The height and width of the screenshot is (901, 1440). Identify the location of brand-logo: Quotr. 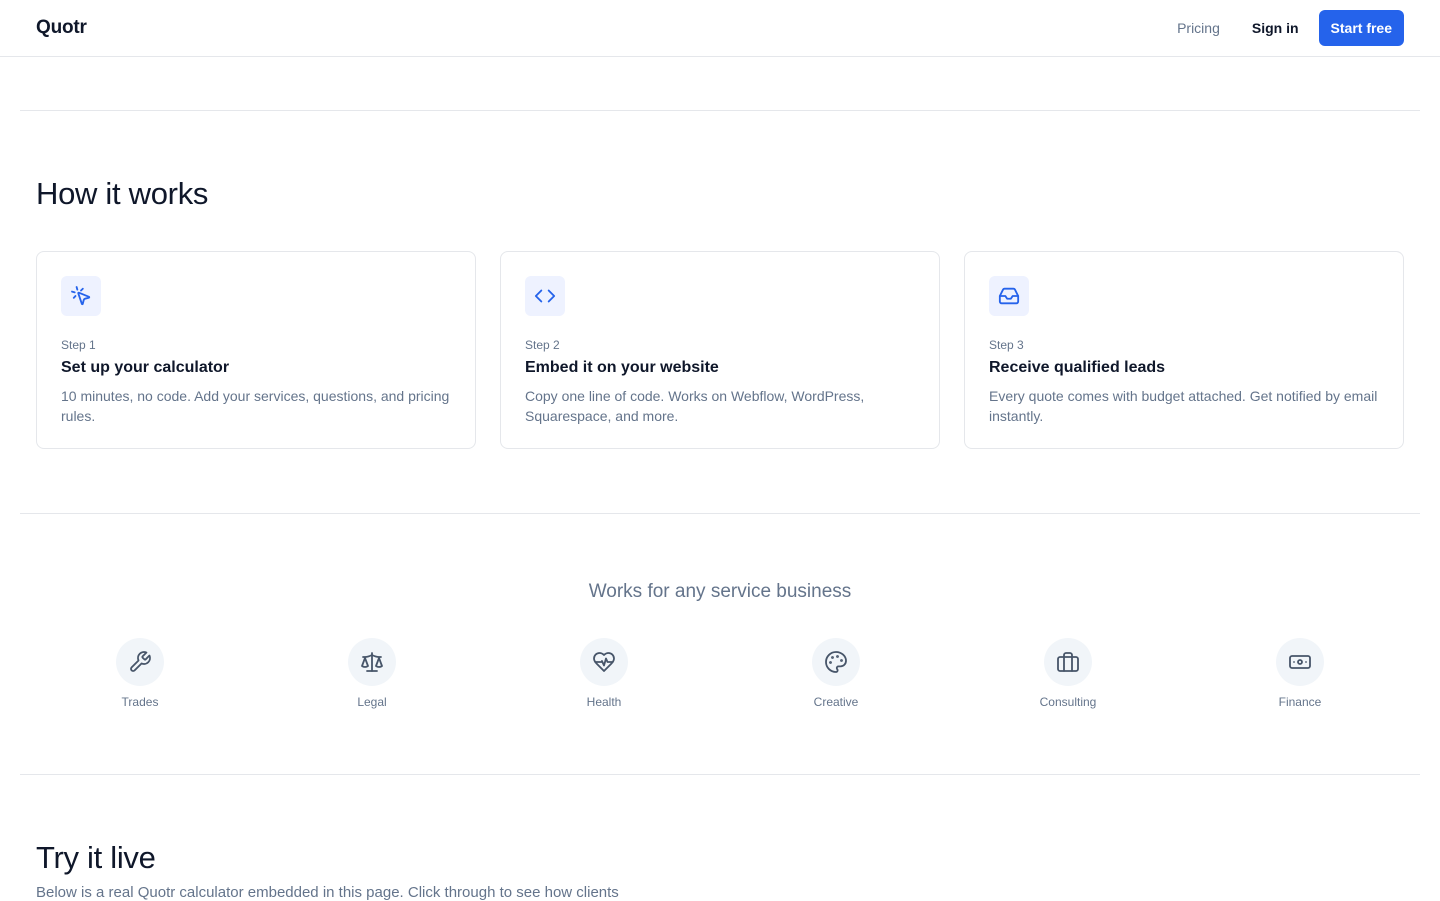
(61, 28).